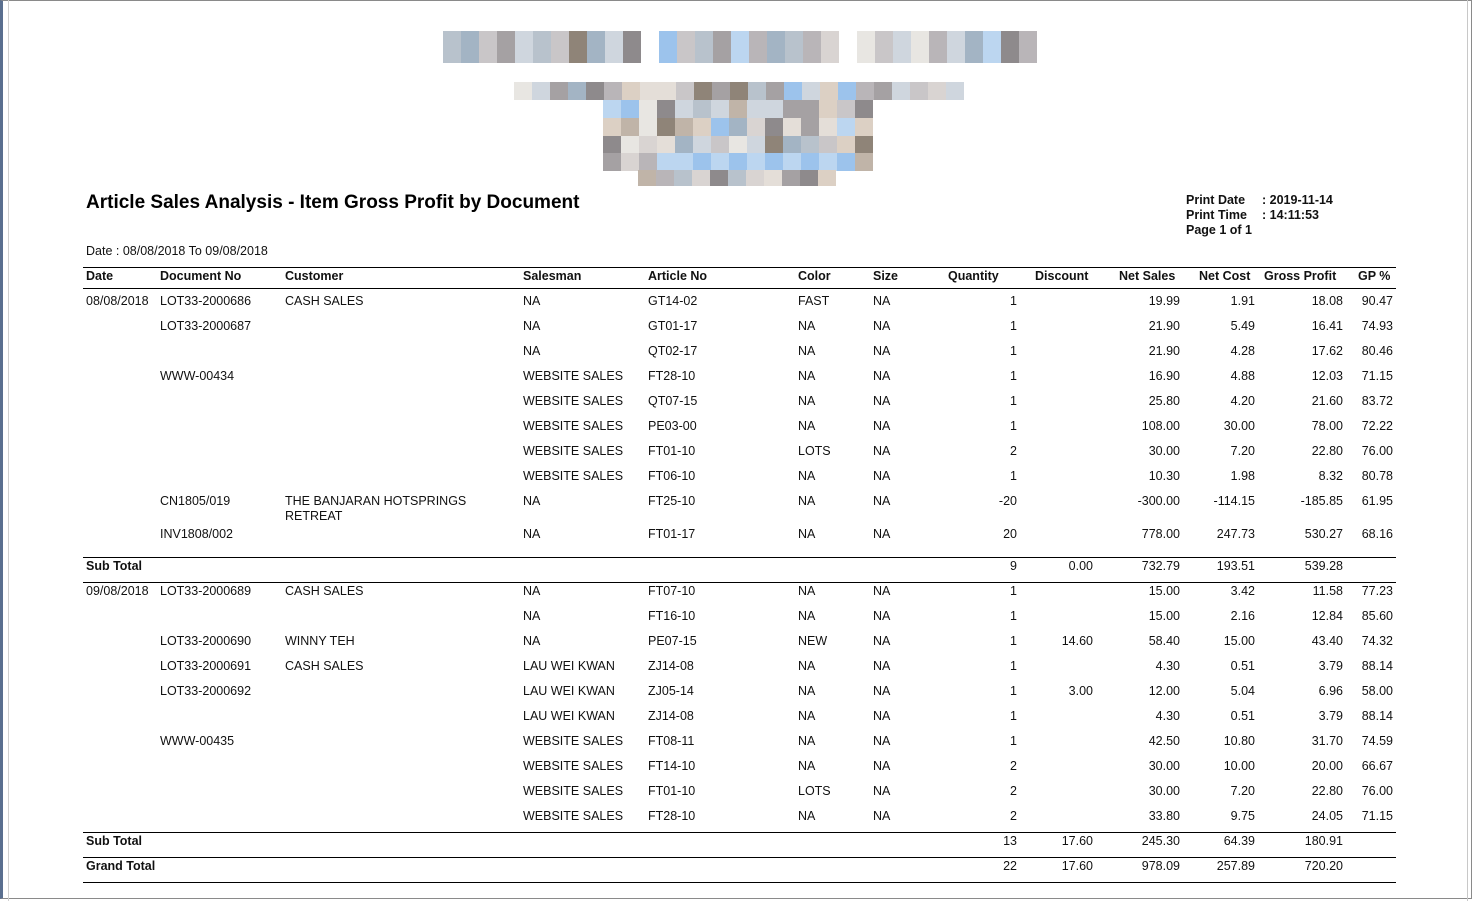  I want to click on cell-gross-profit: 720.20, so click(1323, 866).